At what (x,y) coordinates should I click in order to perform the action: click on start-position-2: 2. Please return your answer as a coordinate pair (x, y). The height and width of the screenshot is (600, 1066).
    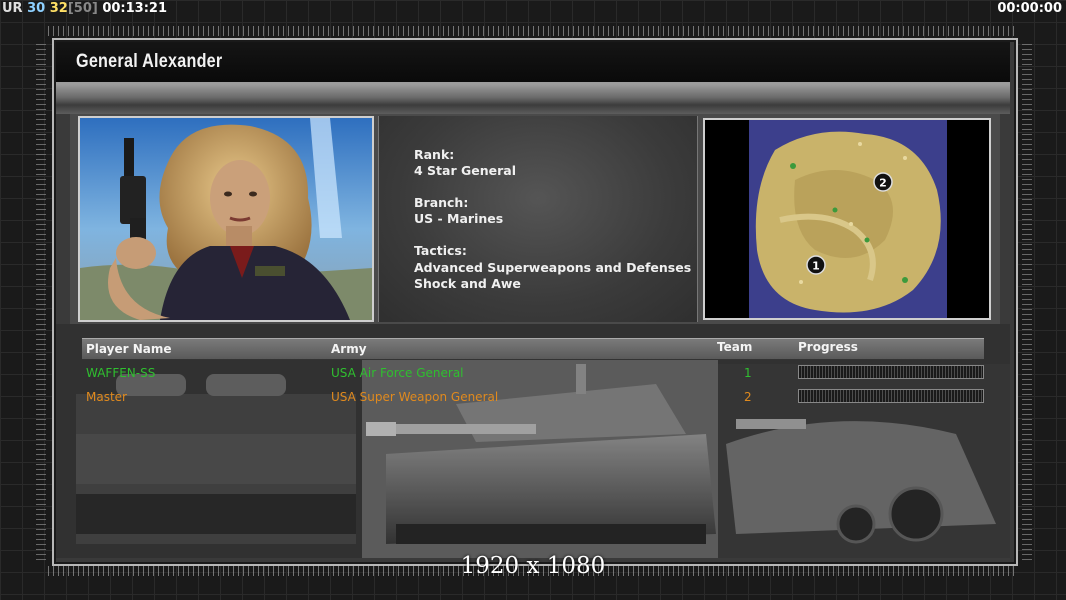
    Looking at the image, I should click on (883, 182).